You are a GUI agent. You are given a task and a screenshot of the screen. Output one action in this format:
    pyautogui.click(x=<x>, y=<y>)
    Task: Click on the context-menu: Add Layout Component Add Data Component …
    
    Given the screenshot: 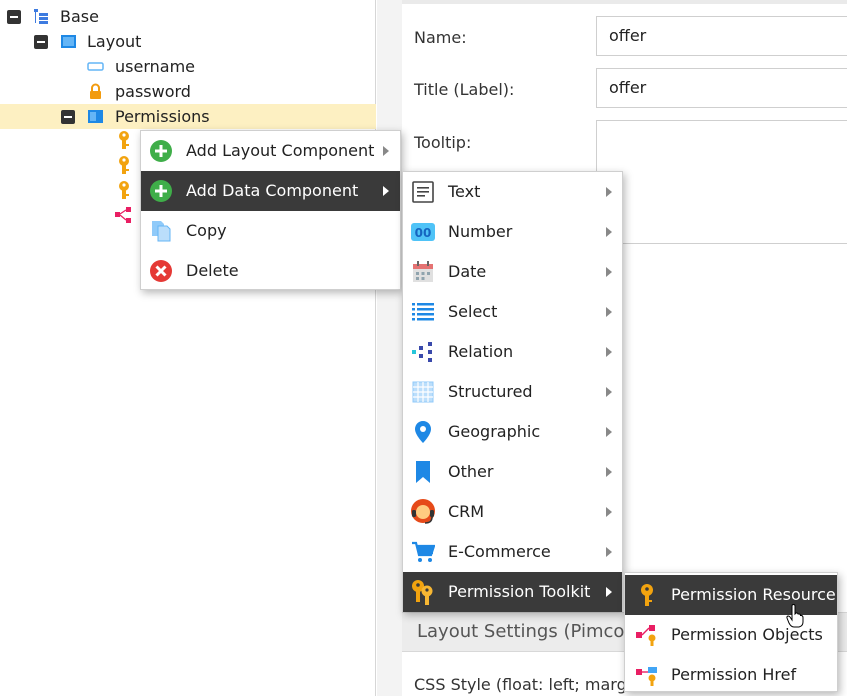 What is the action you would take?
    pyautogui.click(x=270, y=210)
    